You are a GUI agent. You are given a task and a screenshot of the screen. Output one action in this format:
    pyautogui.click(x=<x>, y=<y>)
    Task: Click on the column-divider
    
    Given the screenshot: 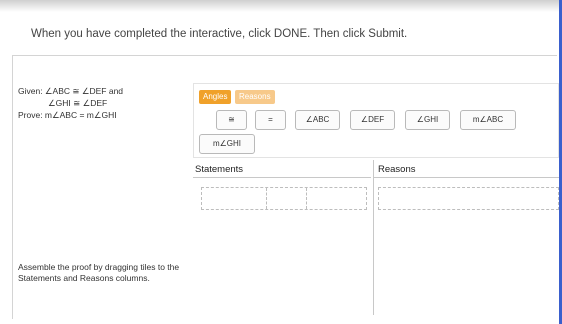 What is the action you would take?
    pyautogui.click(x=373, y=237)
    